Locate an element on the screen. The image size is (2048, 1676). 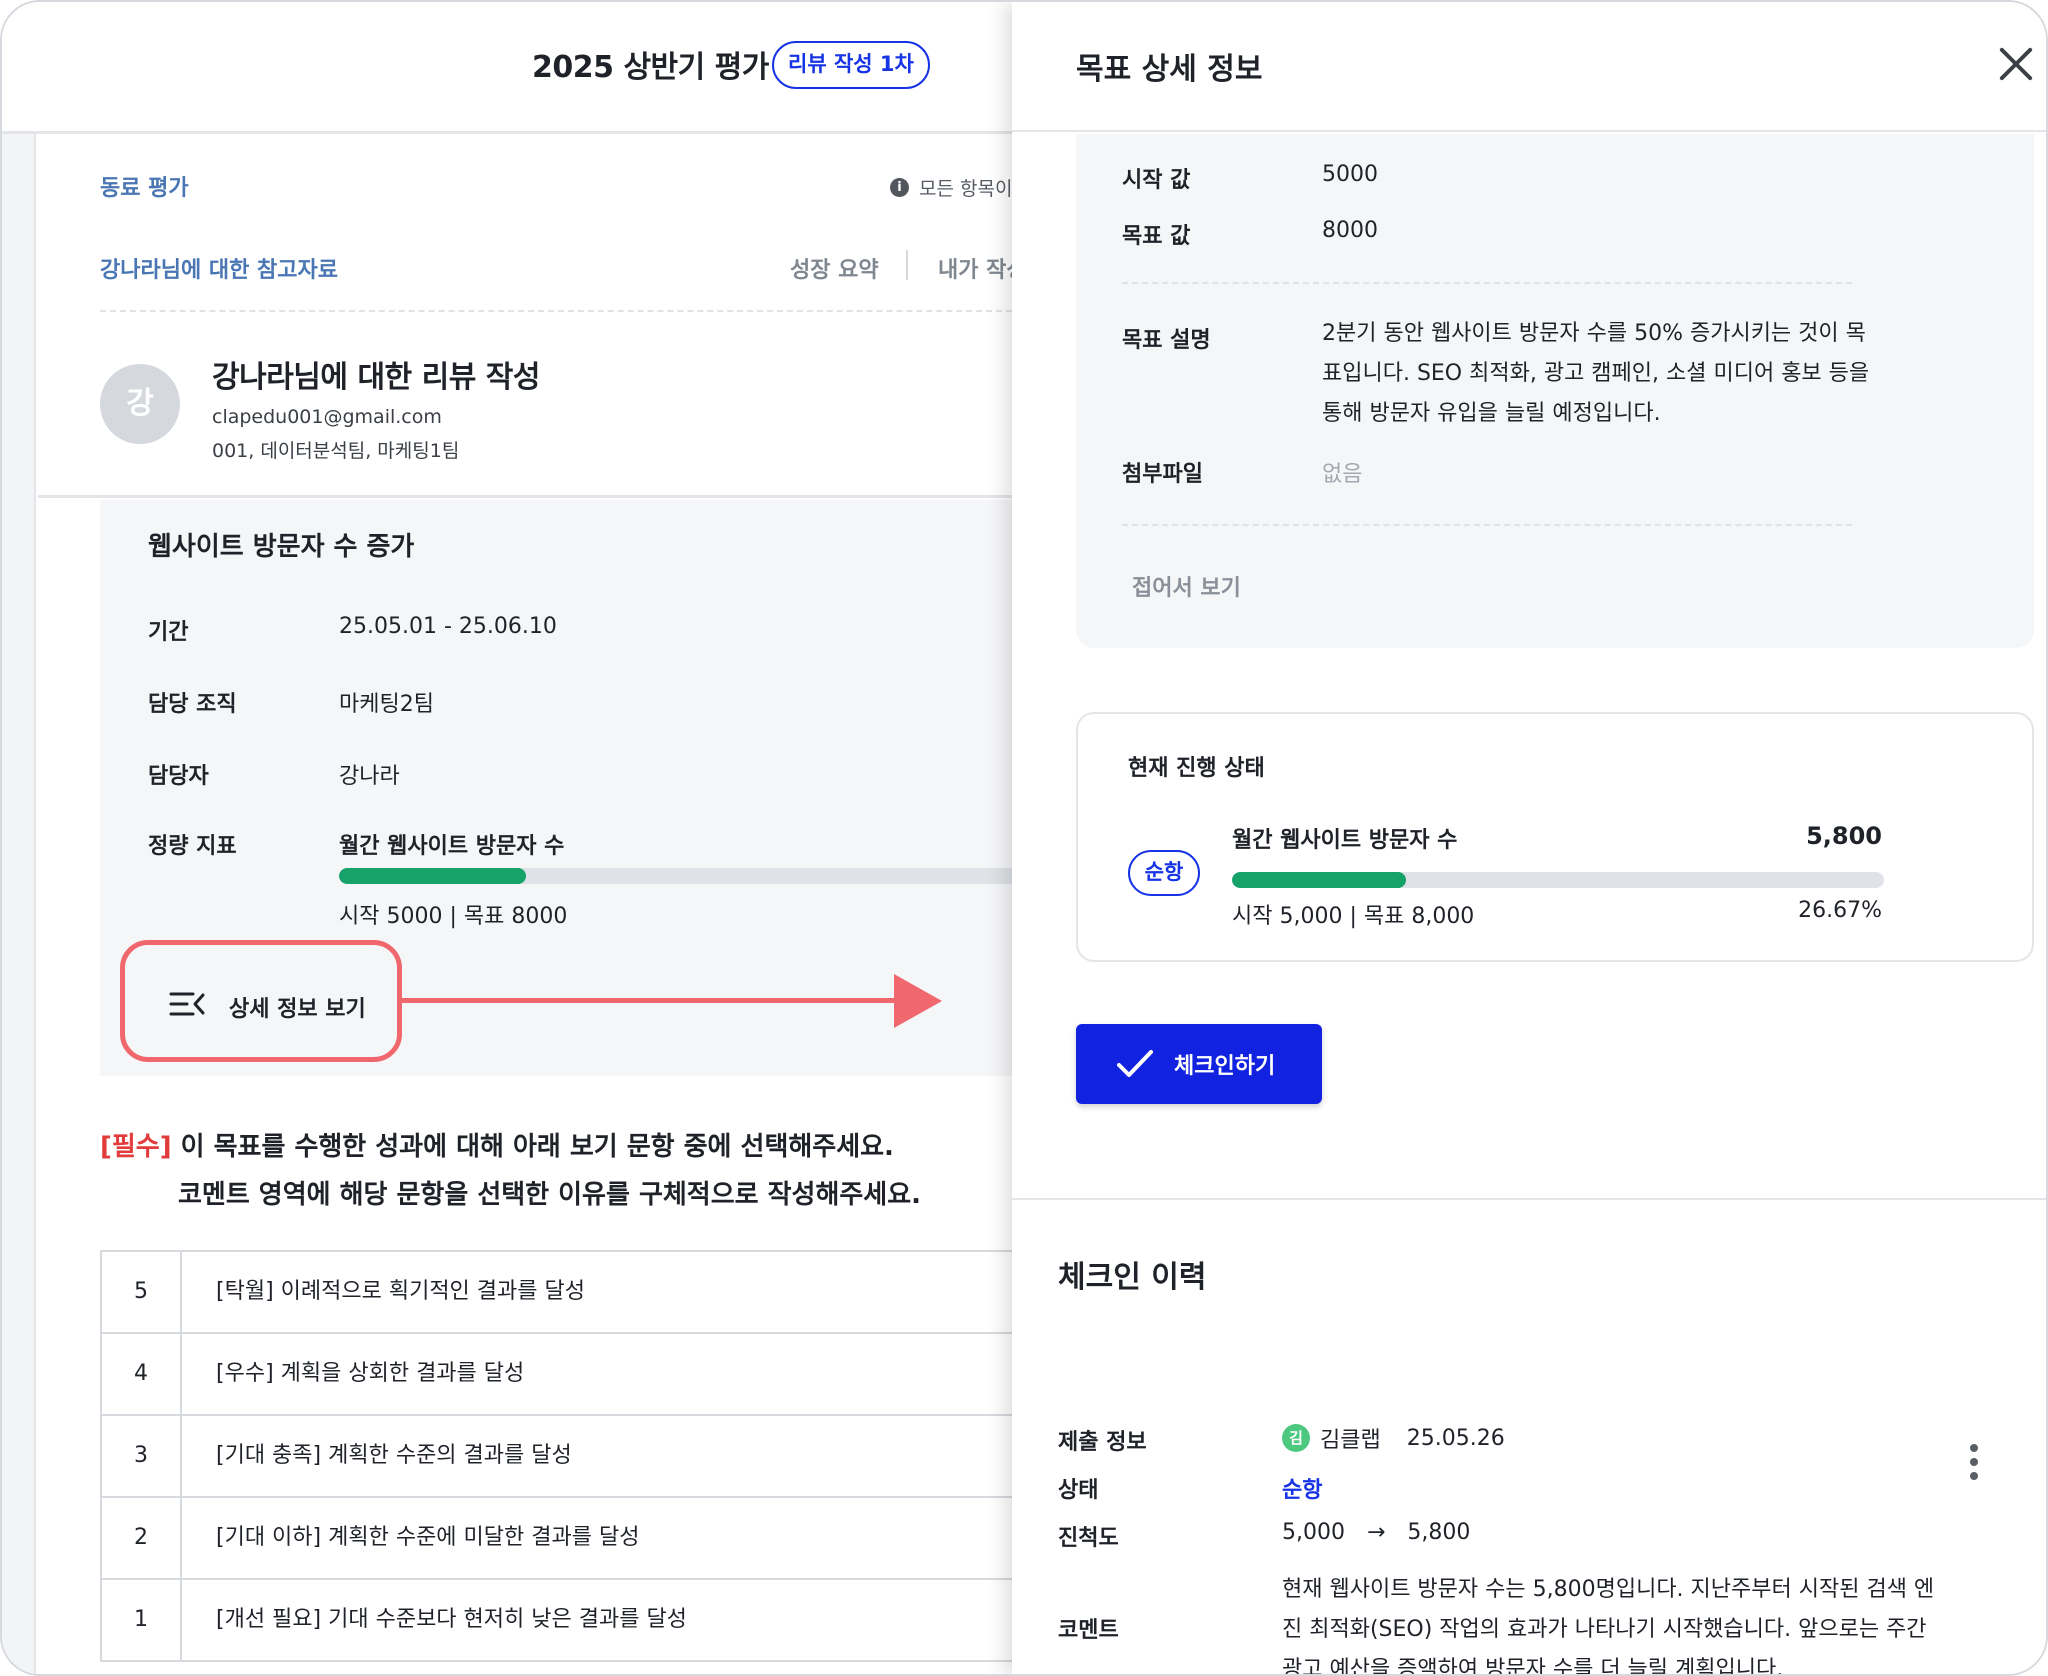
status-current-value: 5,800 is located at coordinates (1844, 836).